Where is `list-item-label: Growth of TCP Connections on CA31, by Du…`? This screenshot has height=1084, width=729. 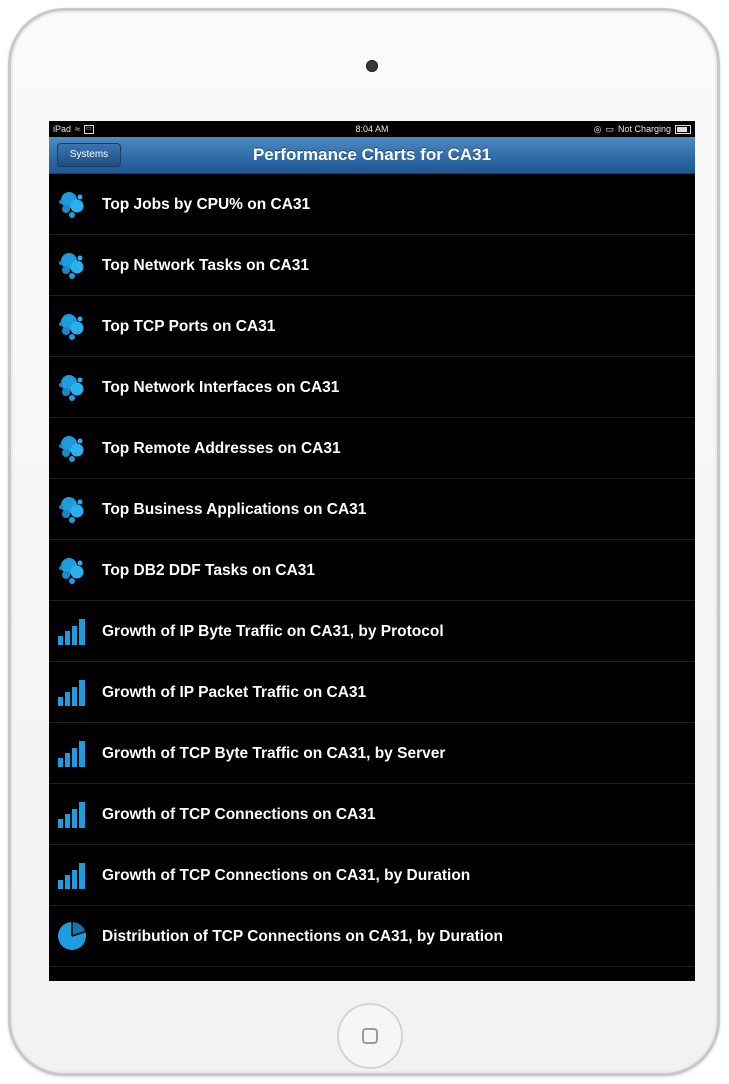 list-item-label: Growth of TCP Connections on CA31, by Du… is located at coordinates (286, 875).